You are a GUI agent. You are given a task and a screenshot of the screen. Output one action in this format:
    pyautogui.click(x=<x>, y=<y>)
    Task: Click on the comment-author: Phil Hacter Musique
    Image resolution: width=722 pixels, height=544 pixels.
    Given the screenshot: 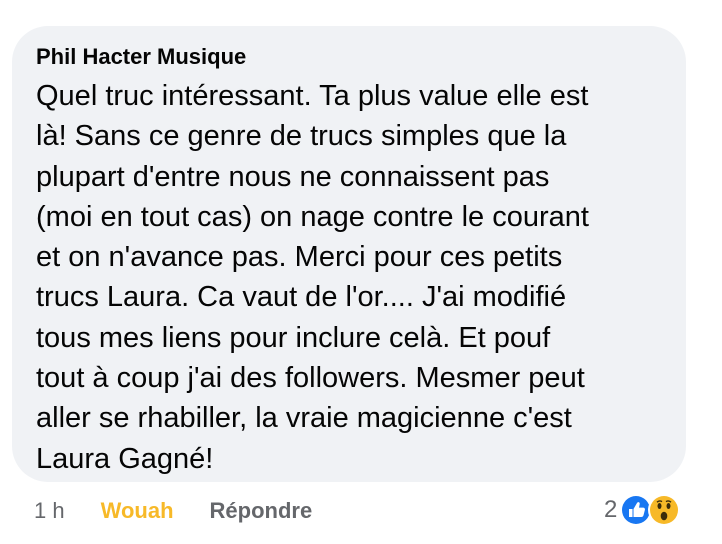 What is the action you would take?
    pyautogui.click(x=349, y=57)
    